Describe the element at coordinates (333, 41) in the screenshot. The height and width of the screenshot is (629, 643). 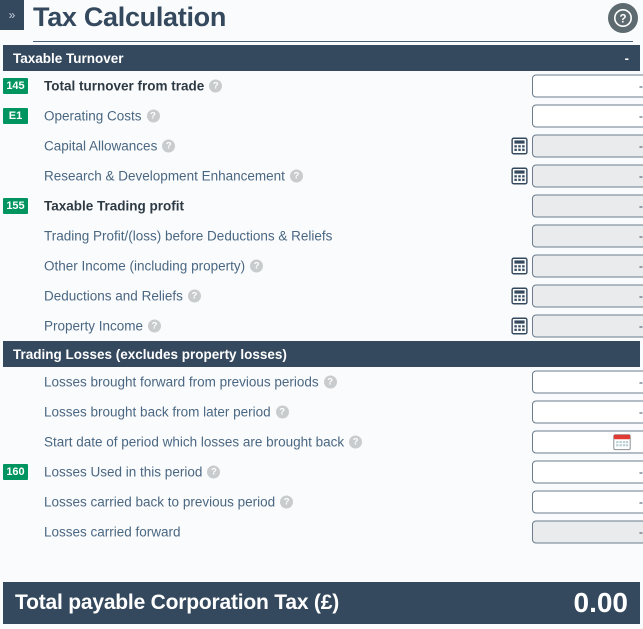
I see `title-divider` at that location.